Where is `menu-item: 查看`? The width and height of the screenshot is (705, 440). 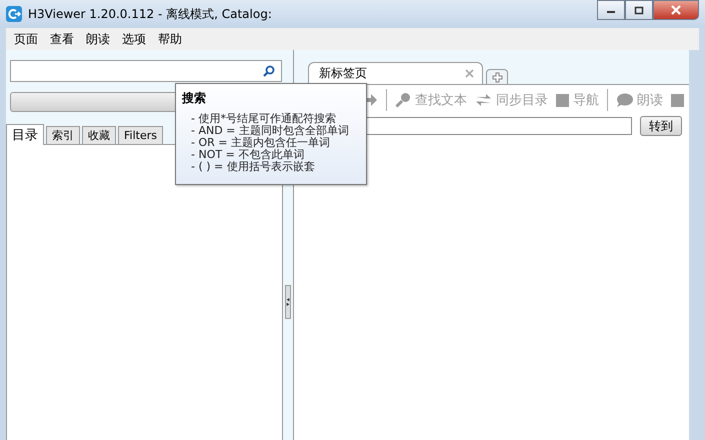 menu-item: 查看 is located at coordinates (62, 39).